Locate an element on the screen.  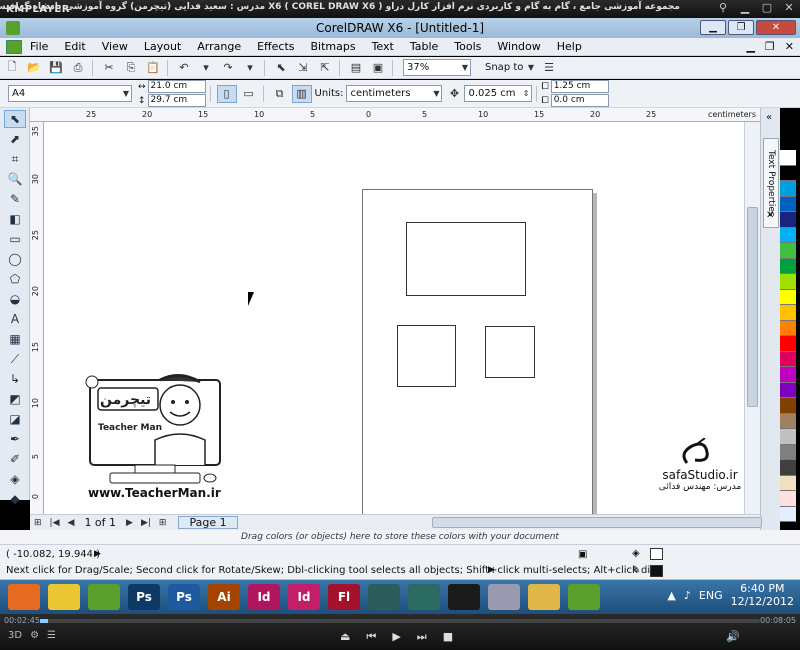
window-minimize-button: ▁ is located at coordinates (713, 27).